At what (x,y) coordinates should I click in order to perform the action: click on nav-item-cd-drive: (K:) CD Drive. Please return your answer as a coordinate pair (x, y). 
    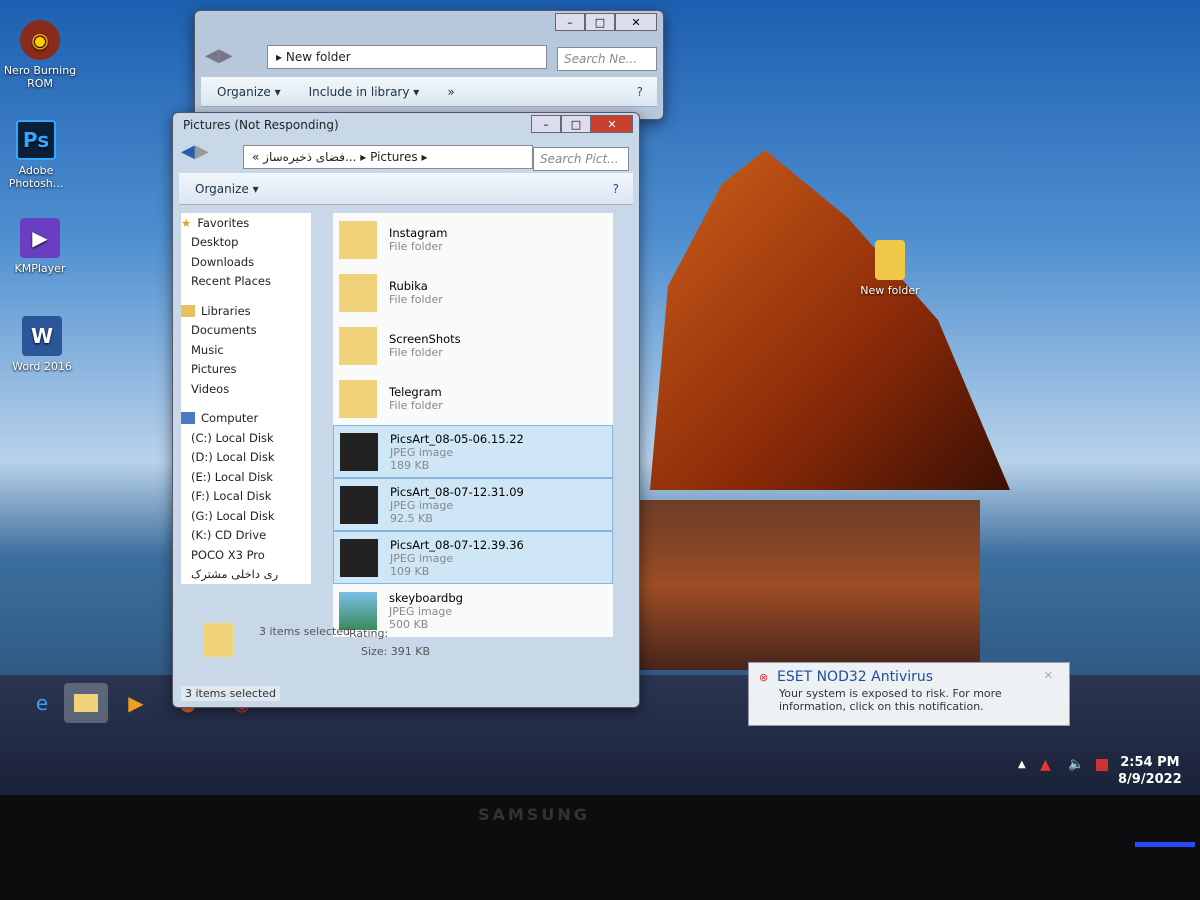
    Looking at the image, I should click on (246, 536).